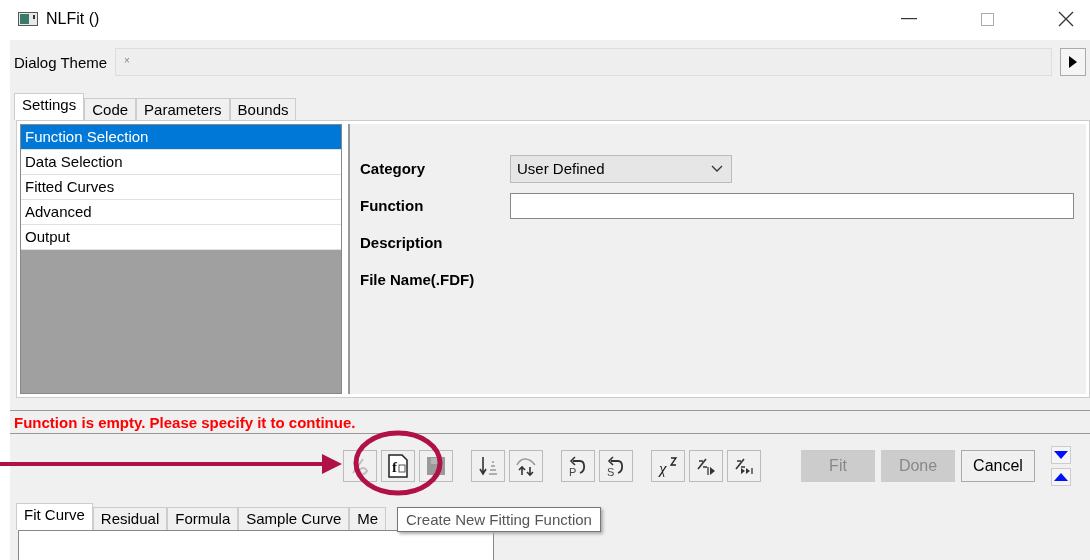 Image resolution: width=1090 pixels, height=560 pixels. What do you see at coordinates (181, 212) in the screenshot?
I see `list-item: Advanced` at bounding box center [181, 212].